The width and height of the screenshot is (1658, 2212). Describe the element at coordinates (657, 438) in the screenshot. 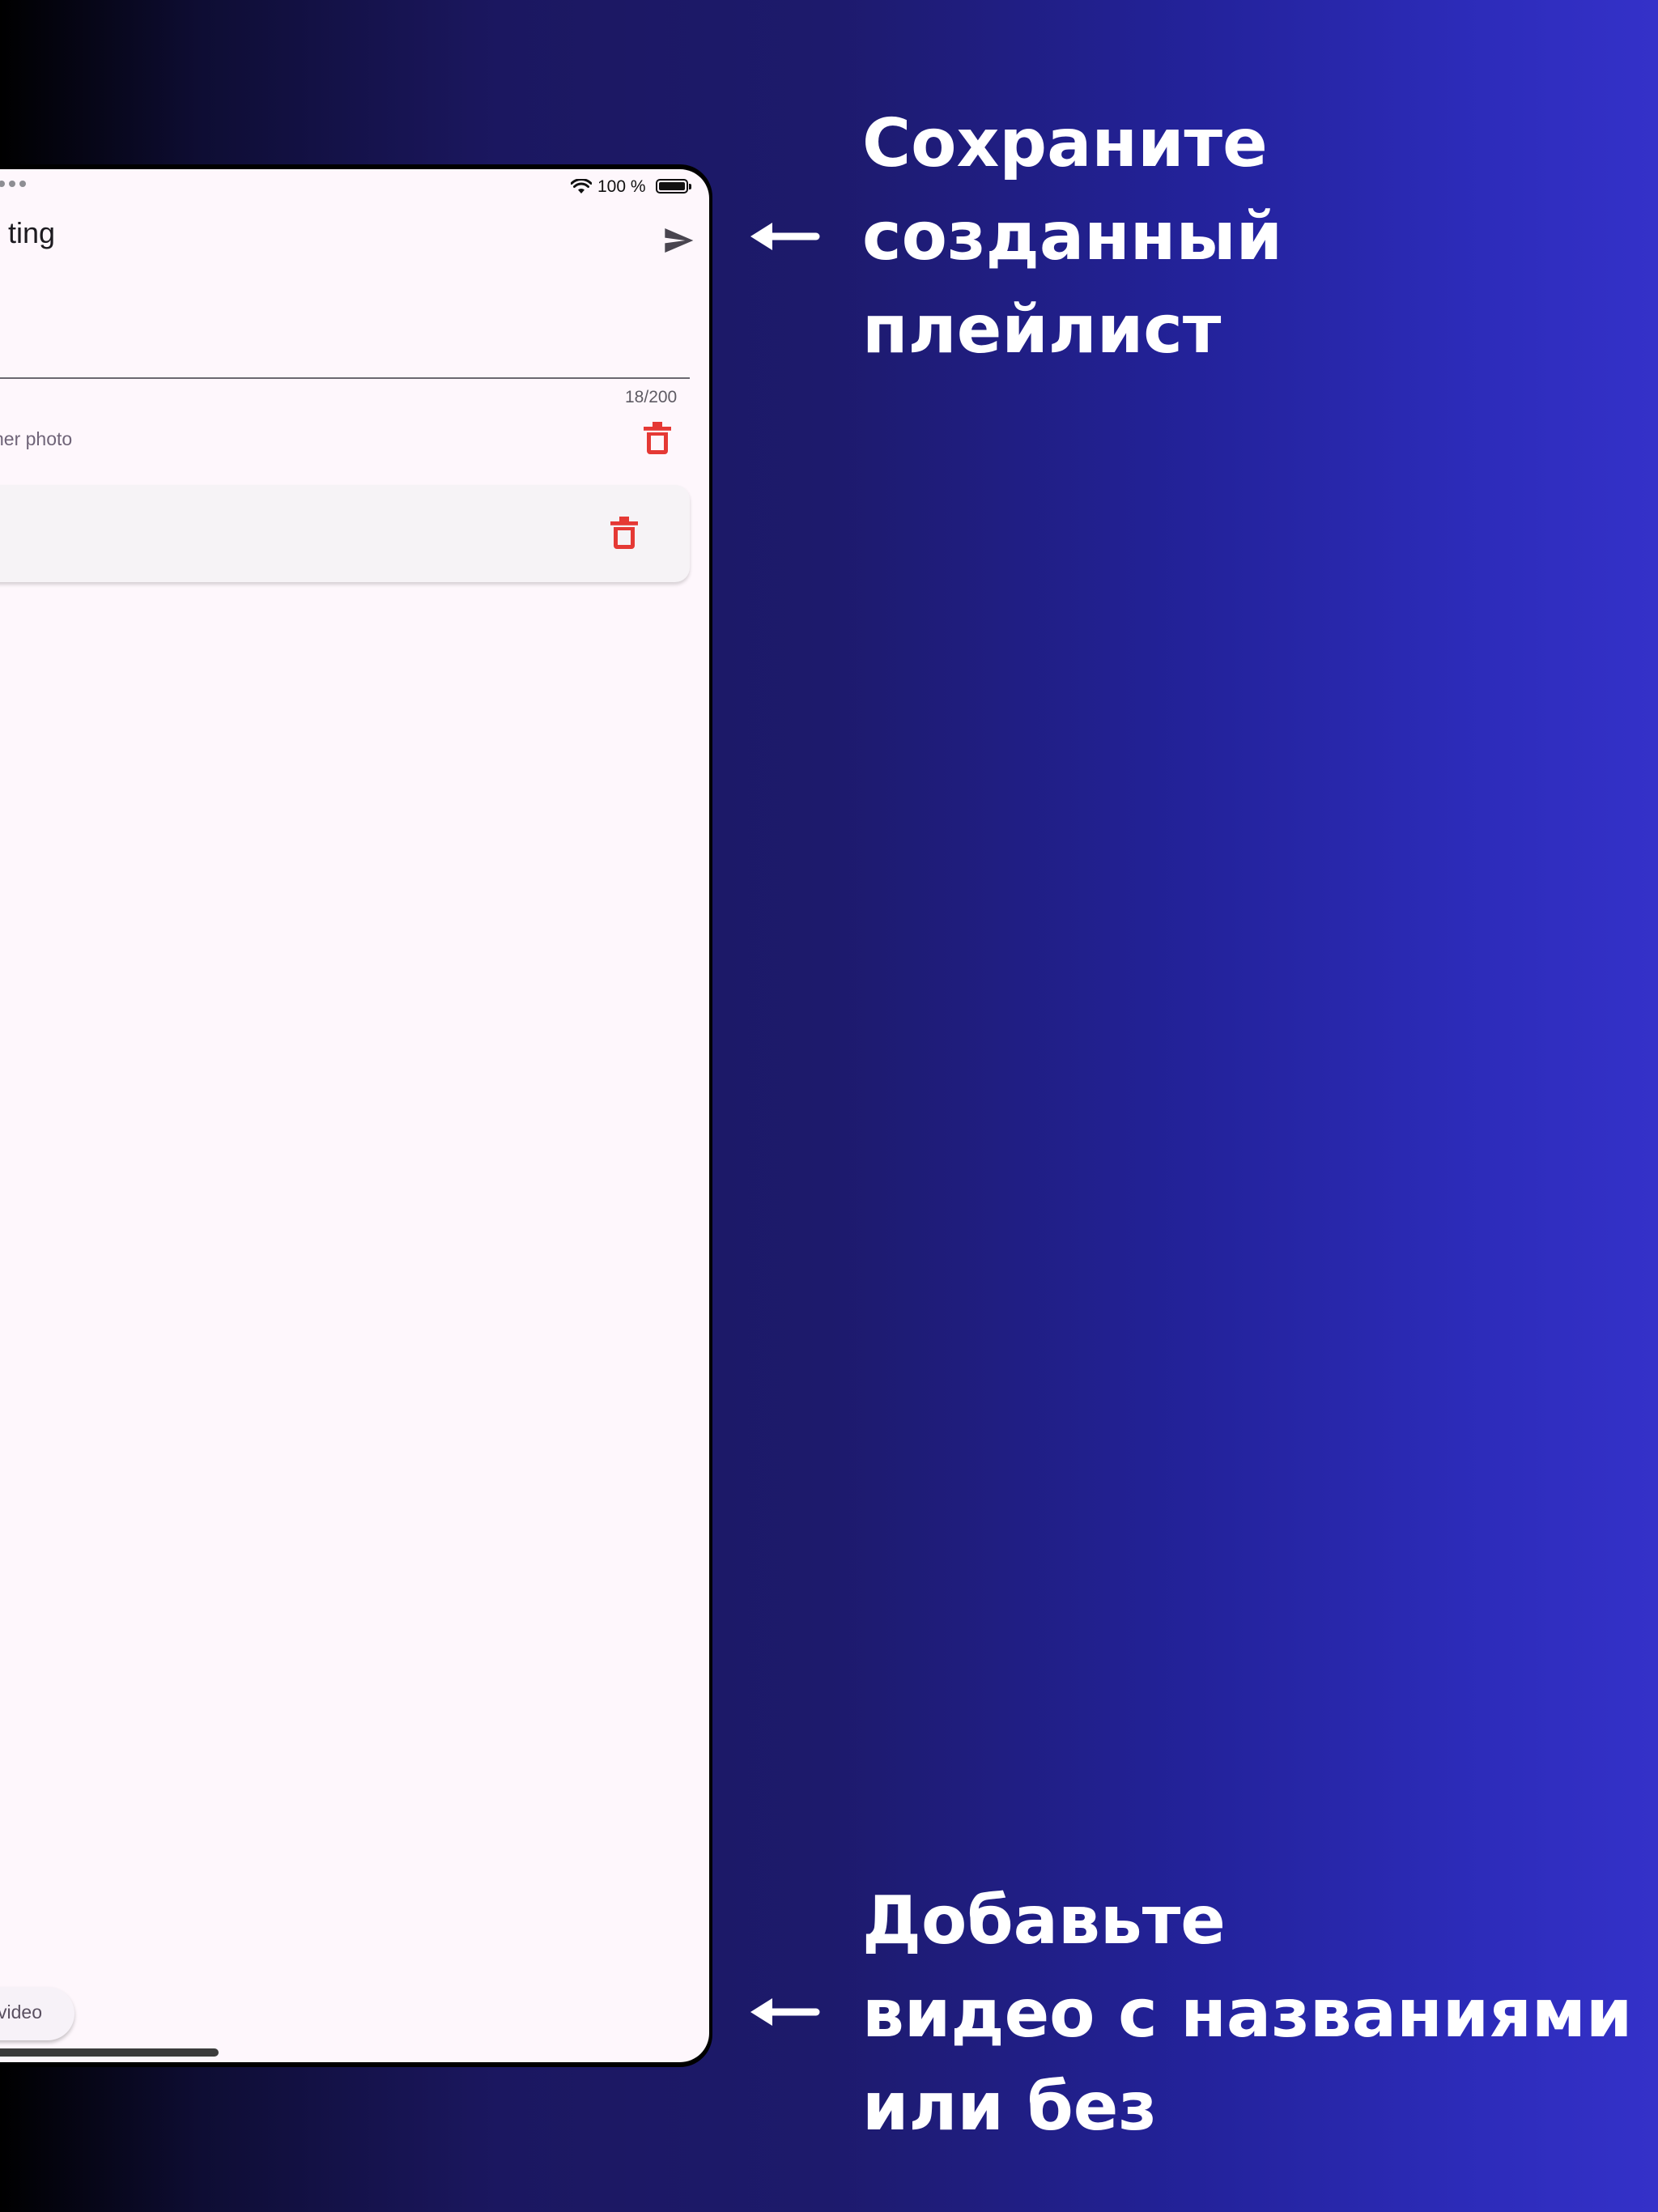

I see `delete-photo-icon` at that location.